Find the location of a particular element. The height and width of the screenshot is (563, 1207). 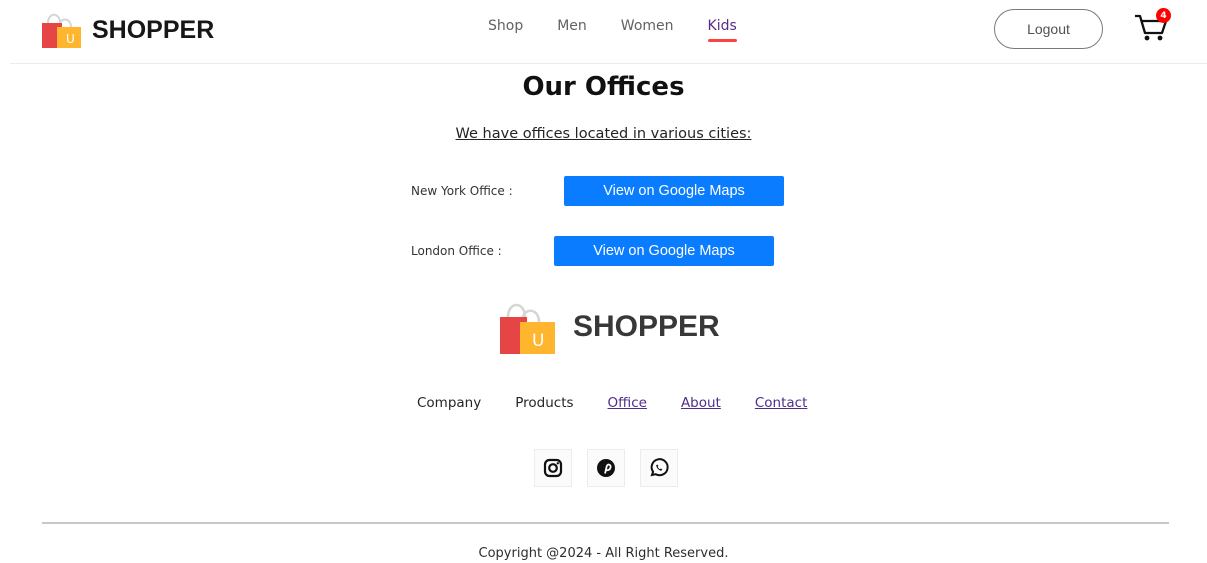

nav-shop: Shop is located at coordinates (505, 26).